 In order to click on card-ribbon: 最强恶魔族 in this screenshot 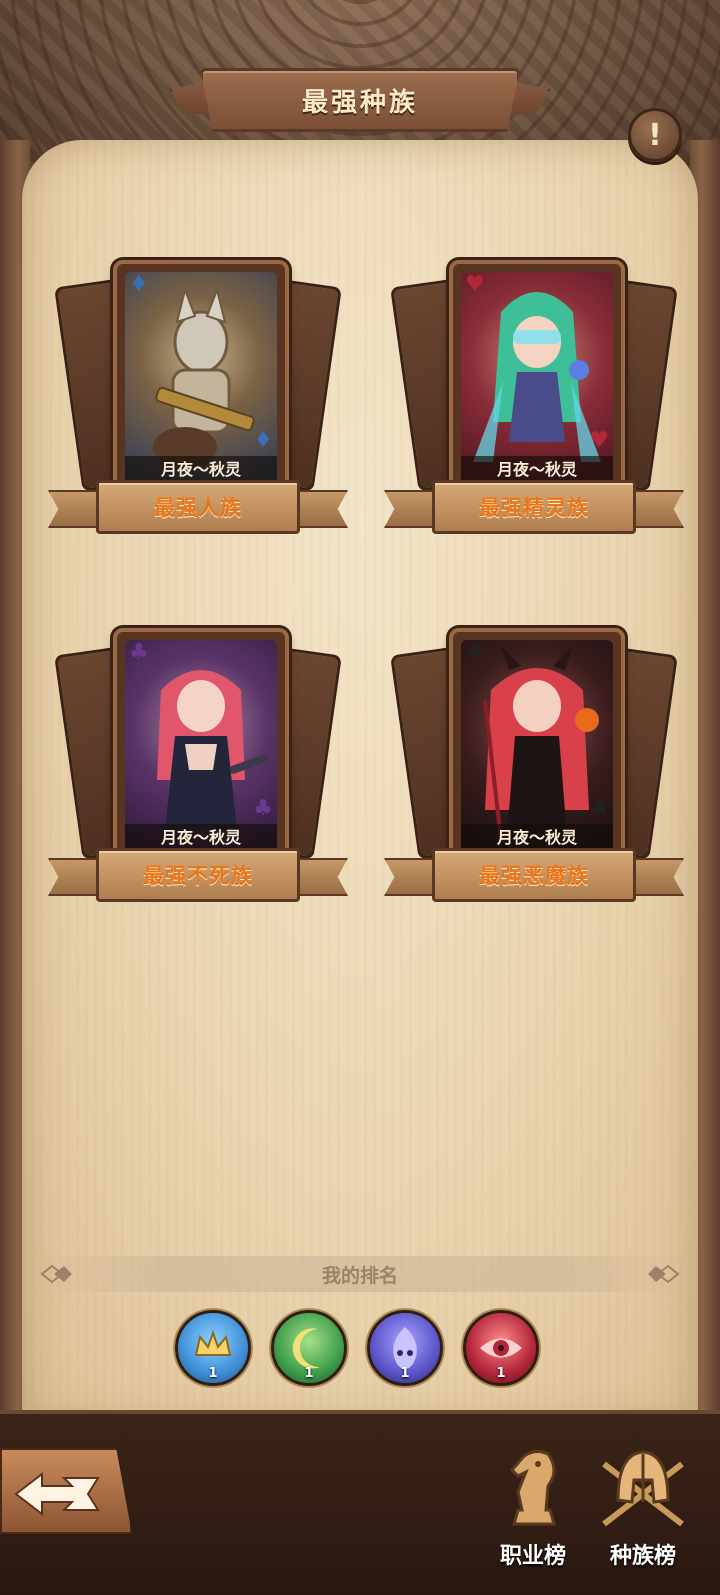, I will do `click(534, 876)`.